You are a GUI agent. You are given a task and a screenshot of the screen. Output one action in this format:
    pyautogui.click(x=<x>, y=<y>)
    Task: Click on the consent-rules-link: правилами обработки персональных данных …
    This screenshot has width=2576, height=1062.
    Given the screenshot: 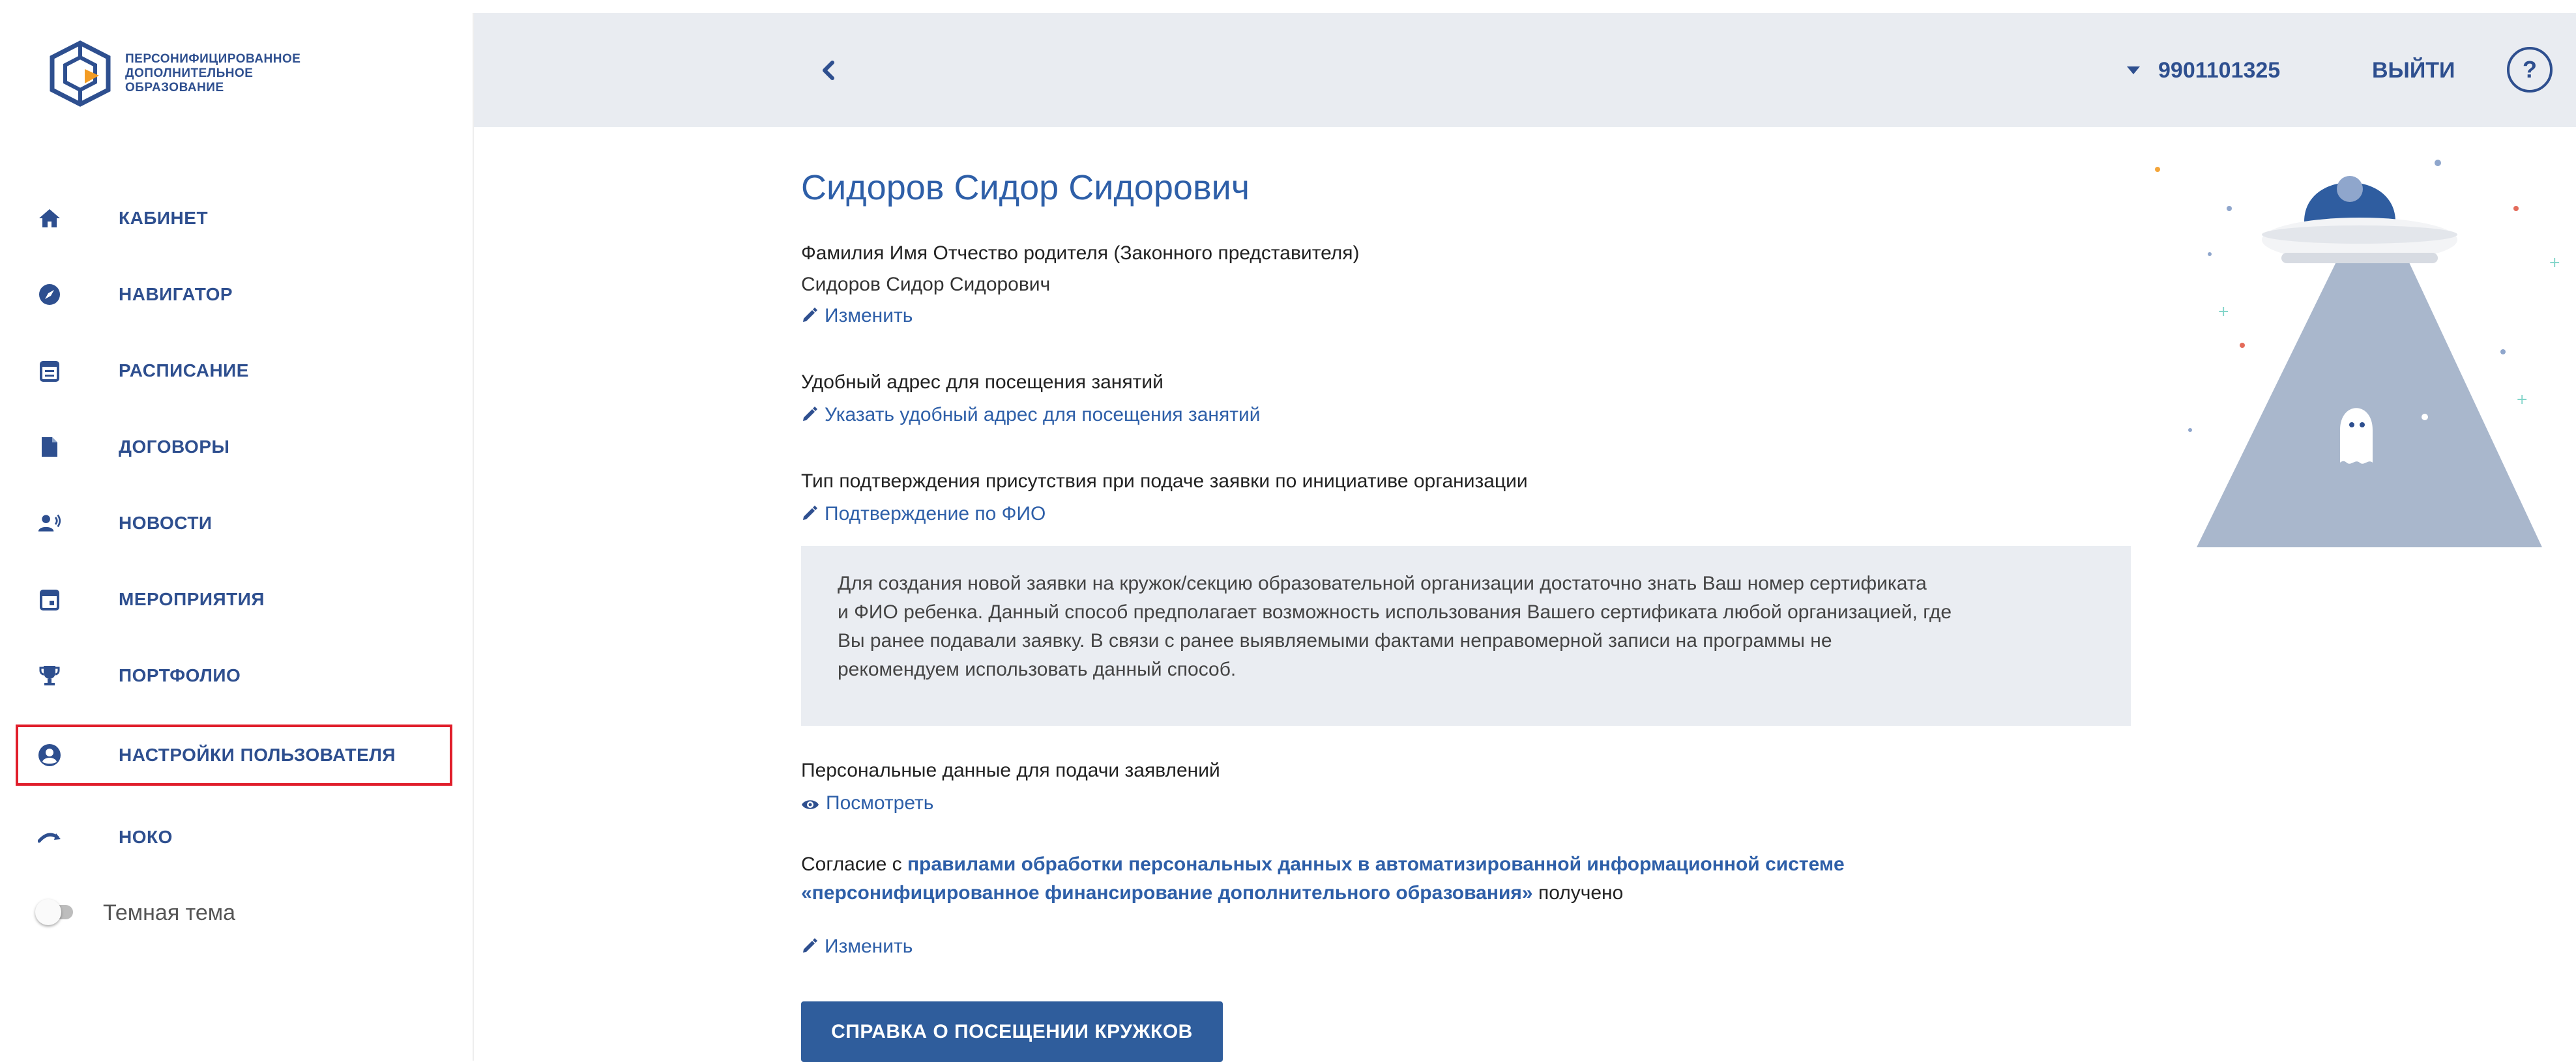 What is the action you would take?
    pyautogui.click(x=1376, y=864)
    